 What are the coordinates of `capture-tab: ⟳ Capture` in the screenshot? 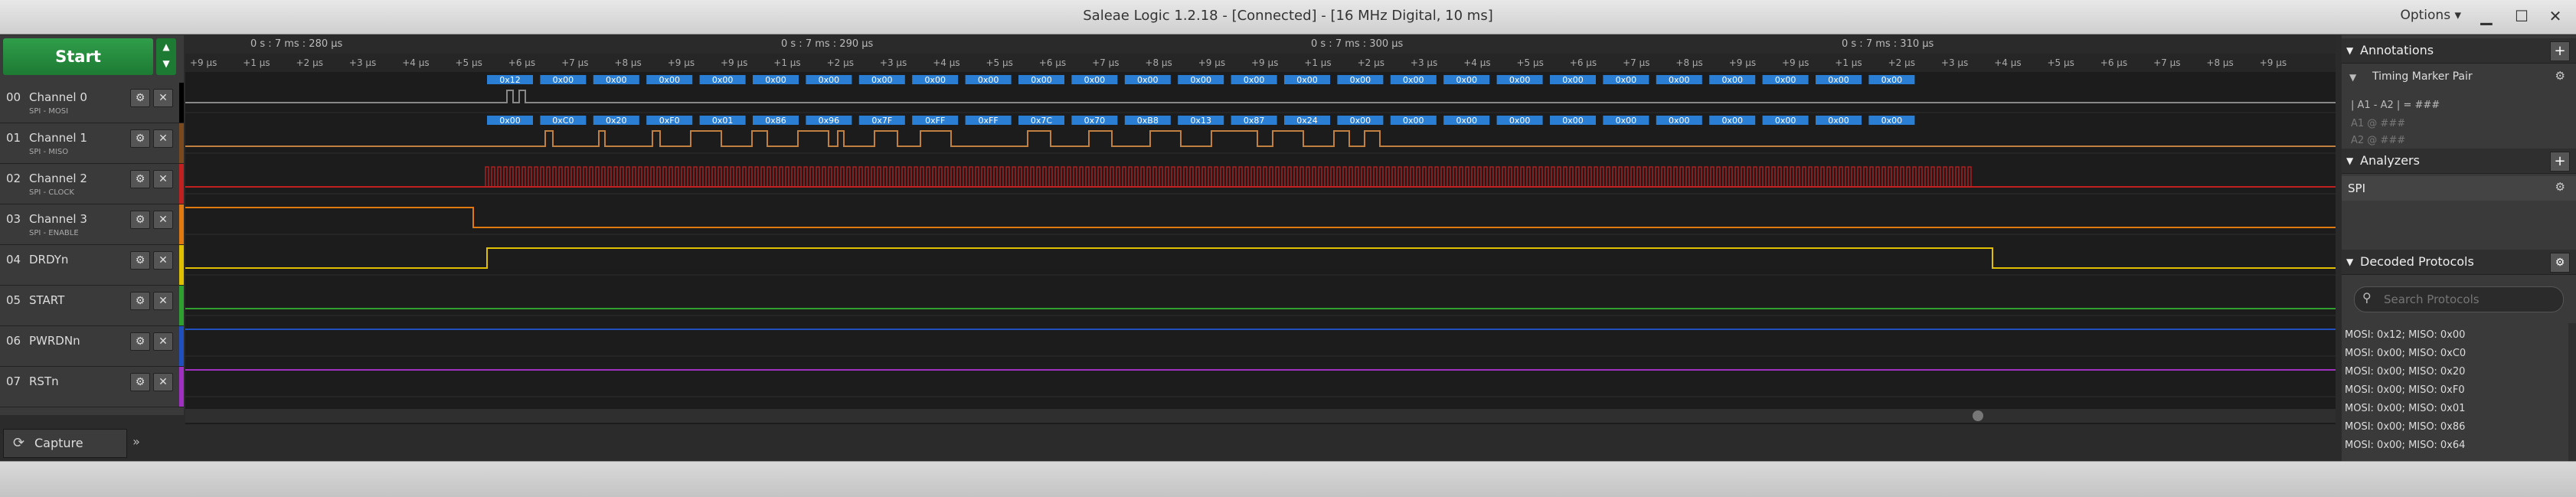 It's located at (65, 444).